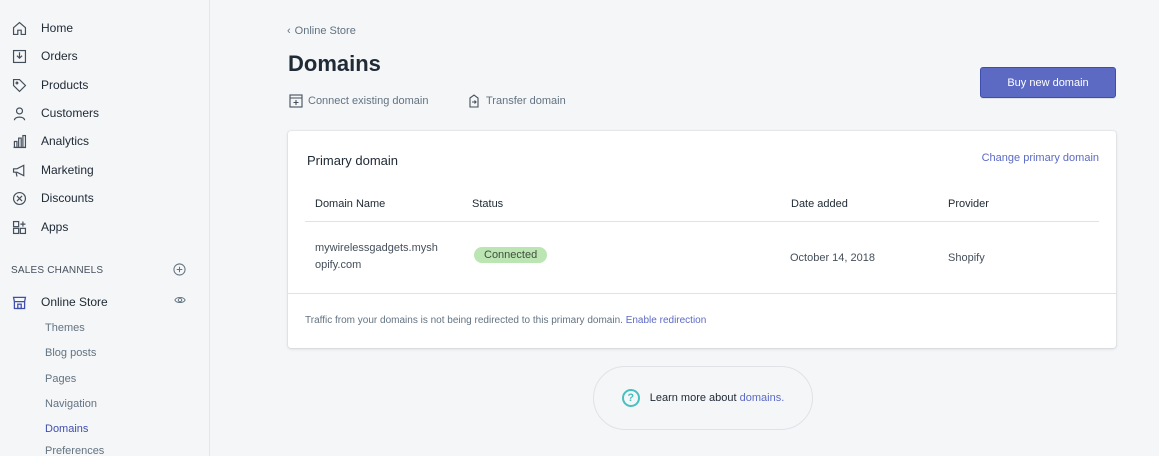  What do you see at coordinates (105, 28) in the screenshot?
I see `sidebar-item-home: Home` at bounding box center [105, 28].